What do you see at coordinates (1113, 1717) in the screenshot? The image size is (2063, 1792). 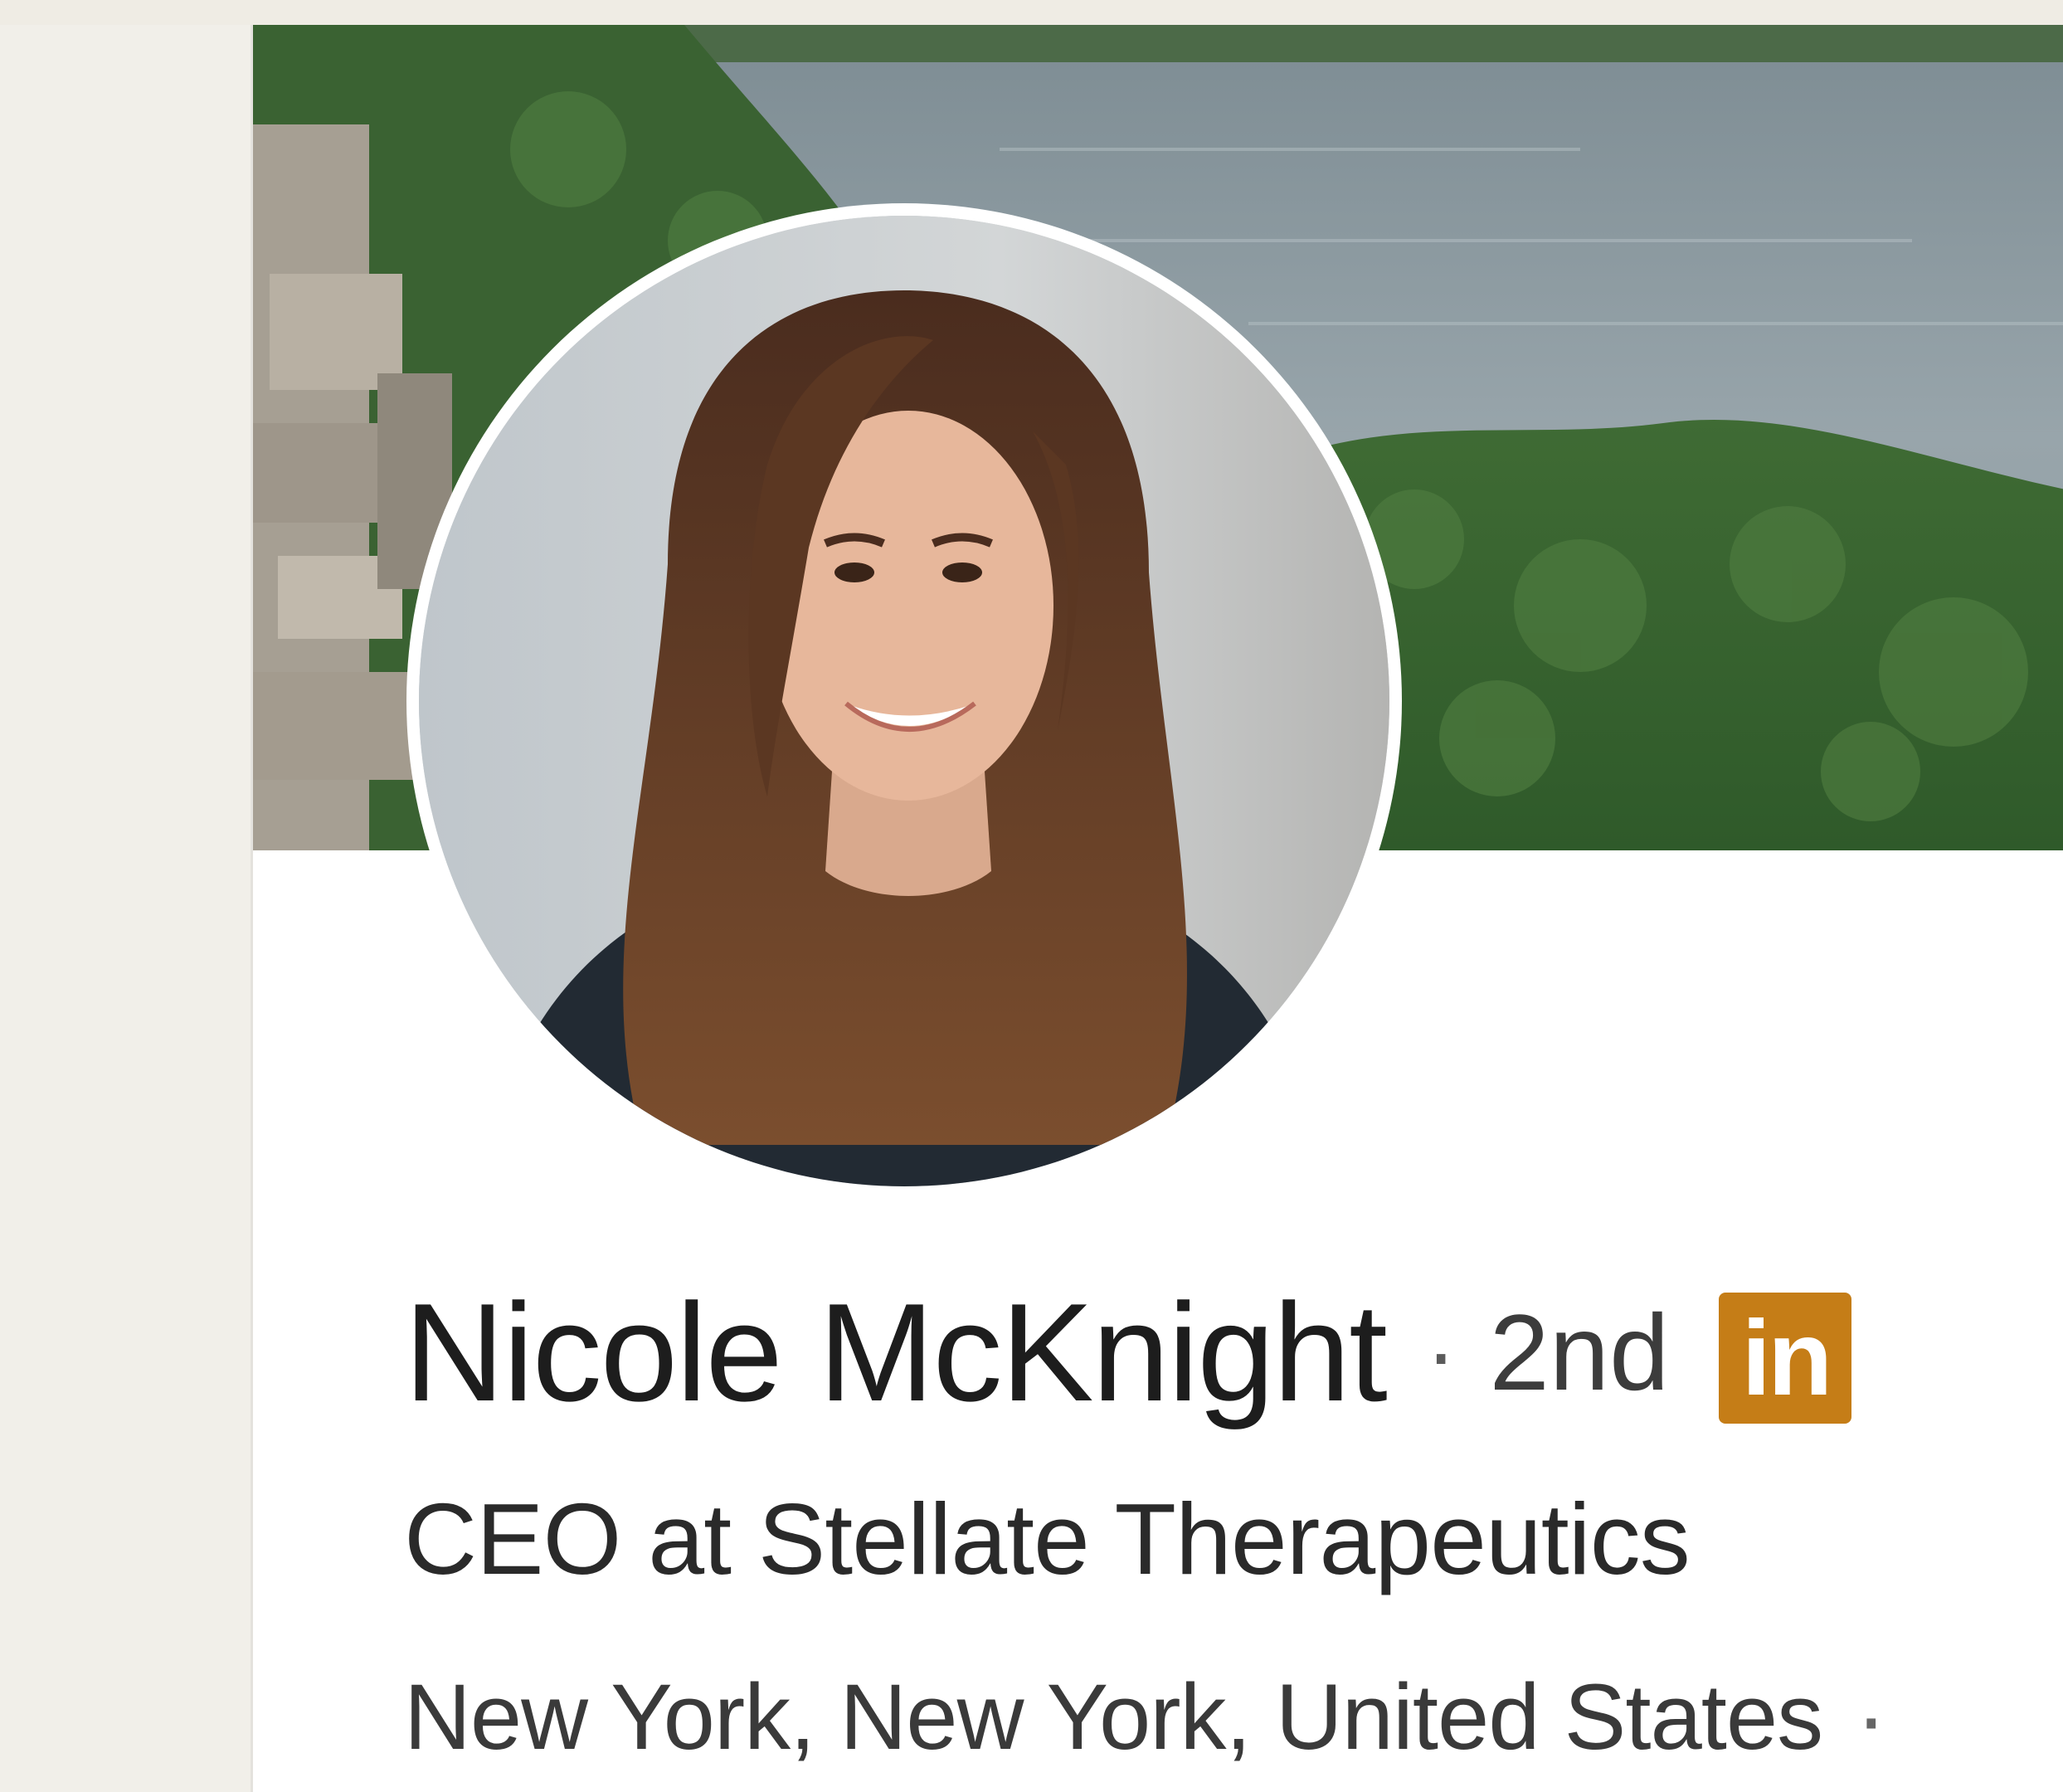 I see `profile-location: New York, New York, United States` at bounding box center [1113, 1717].